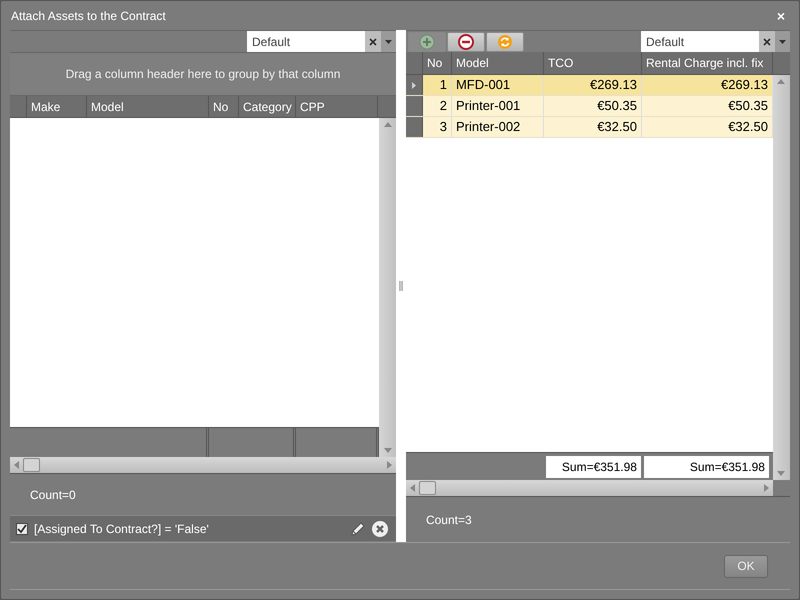  I want to click on minus-icon, so click(466, 42).